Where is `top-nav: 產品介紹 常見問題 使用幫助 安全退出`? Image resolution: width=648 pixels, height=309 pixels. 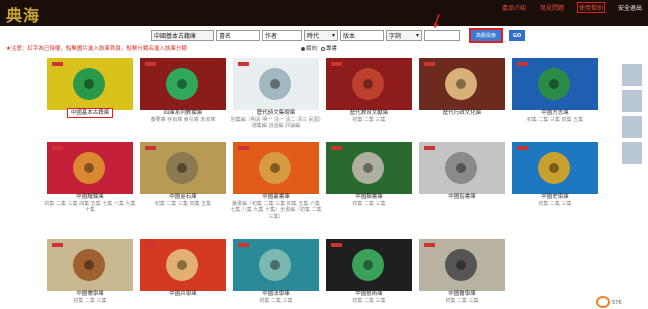
top-nav: 產品介紹 常見問題 使用幫助 安全退出 is located at coordinates (572, 7).